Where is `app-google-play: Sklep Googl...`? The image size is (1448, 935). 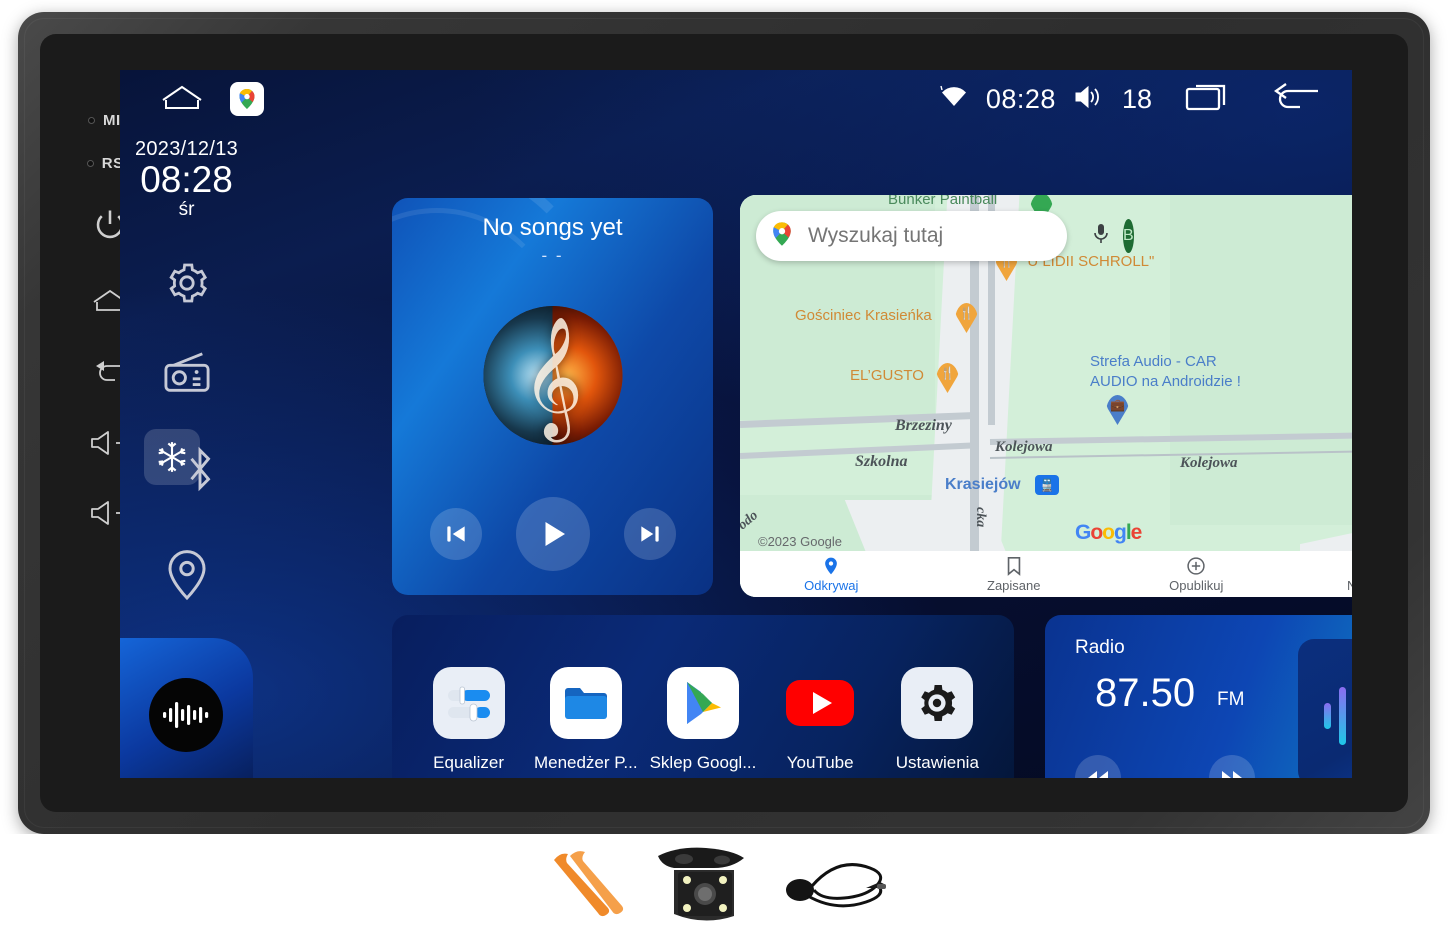 app-google-play: Sklep Googl... is located at coordinates (703, 720).